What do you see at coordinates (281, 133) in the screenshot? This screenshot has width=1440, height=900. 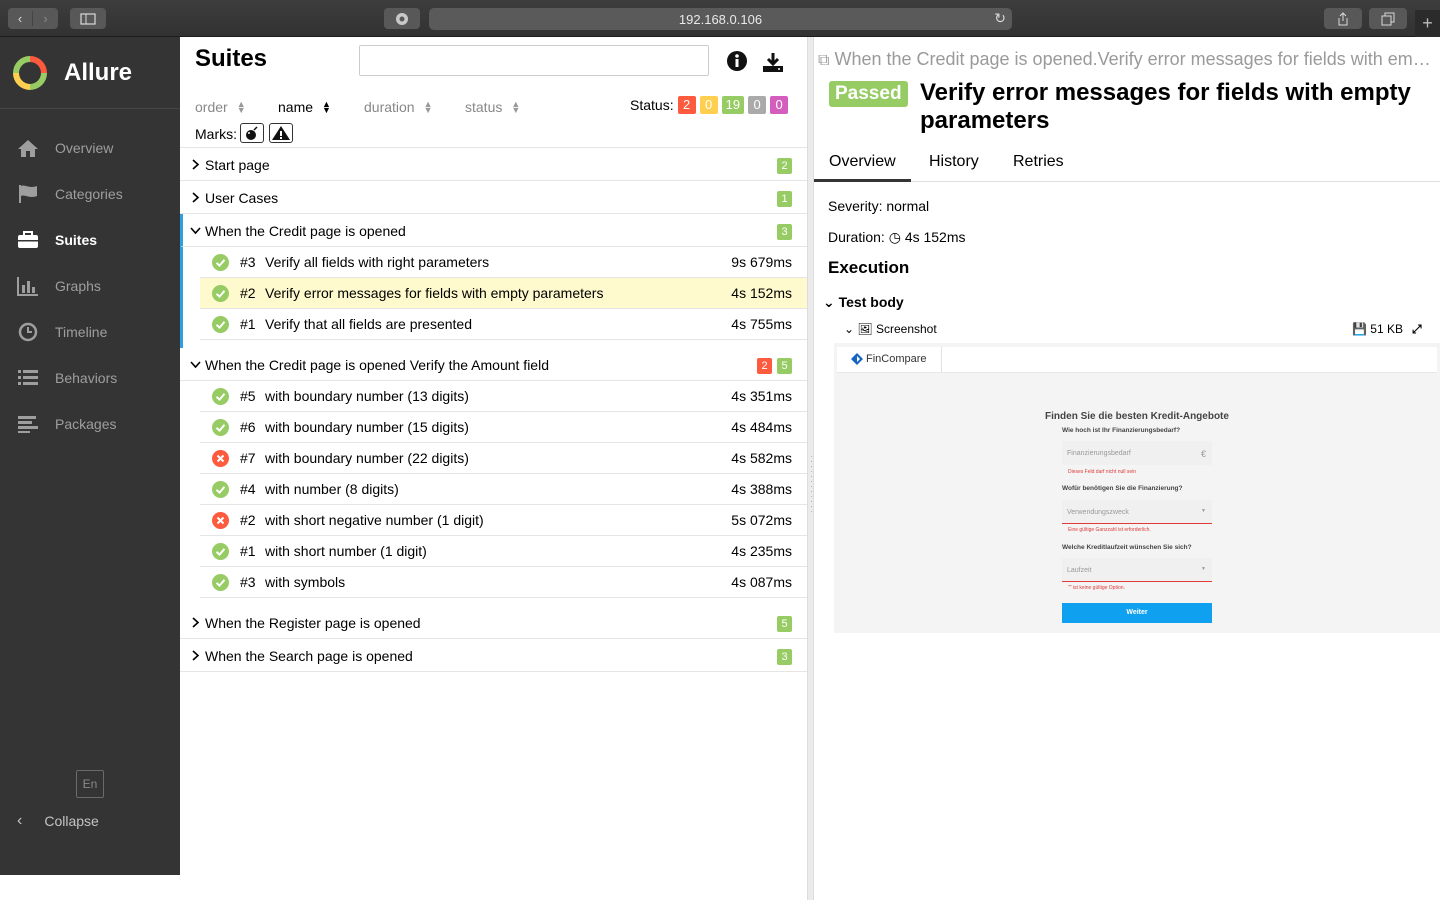 I see `new-failed-mark-toggle` at bounding box center [281, 133].